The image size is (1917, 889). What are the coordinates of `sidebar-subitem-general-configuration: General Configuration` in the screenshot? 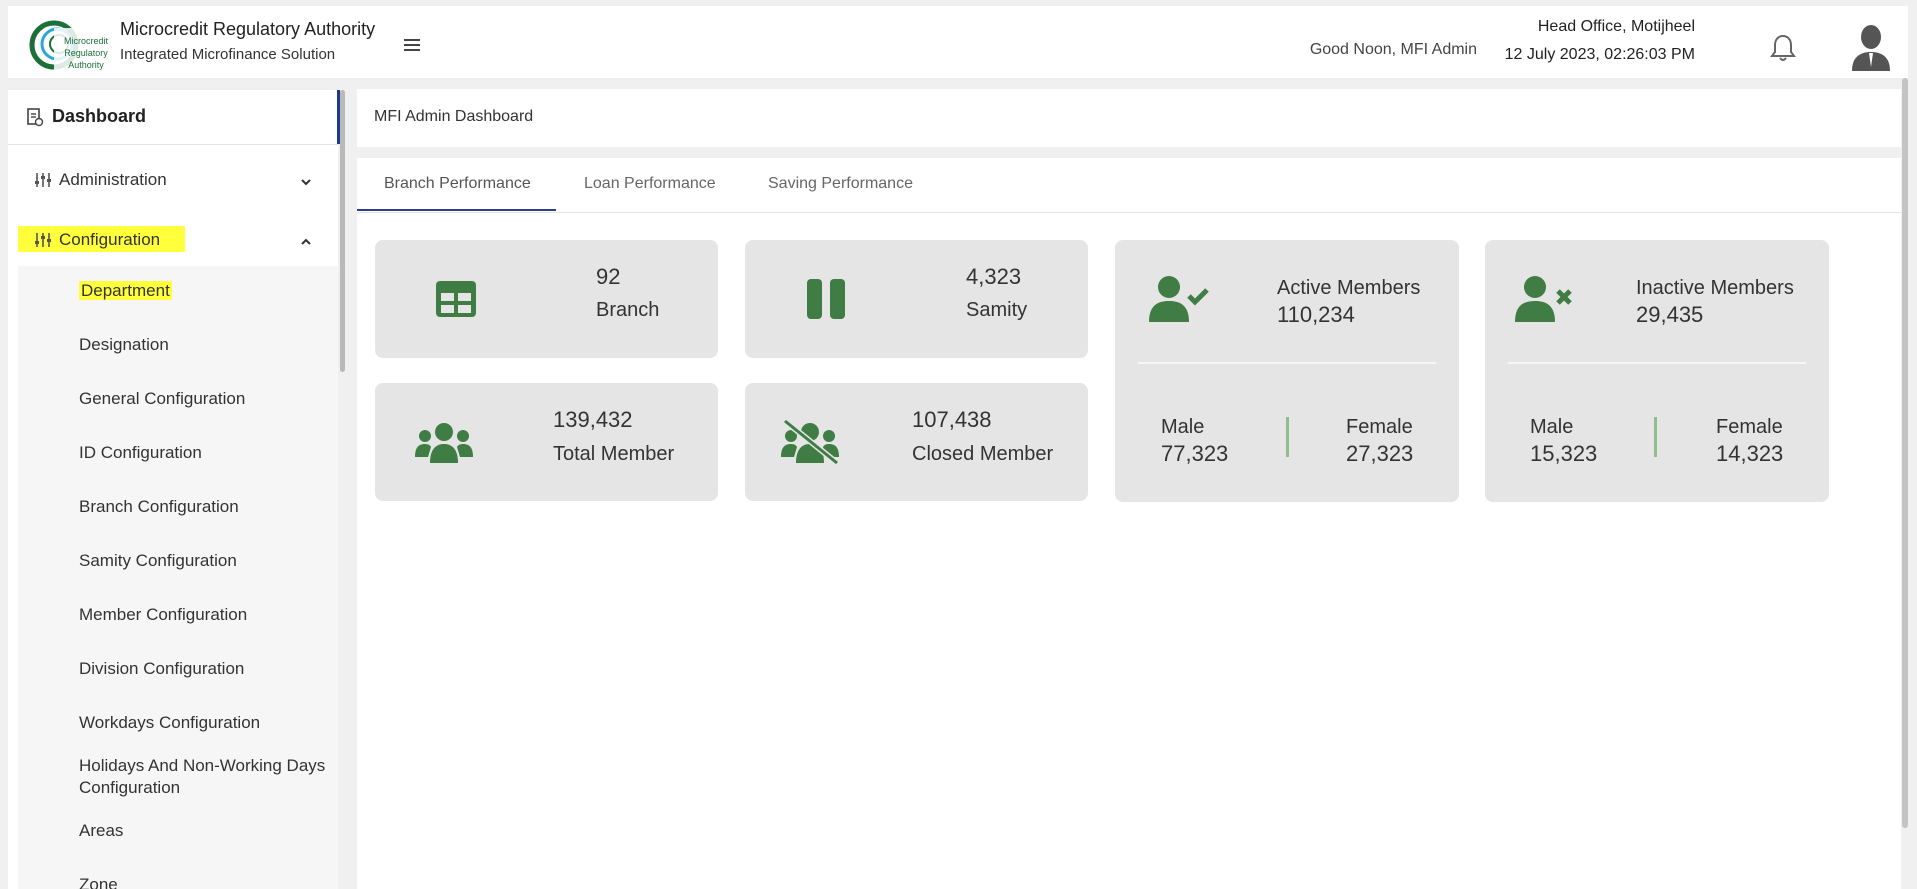 It's located at (162, 399).